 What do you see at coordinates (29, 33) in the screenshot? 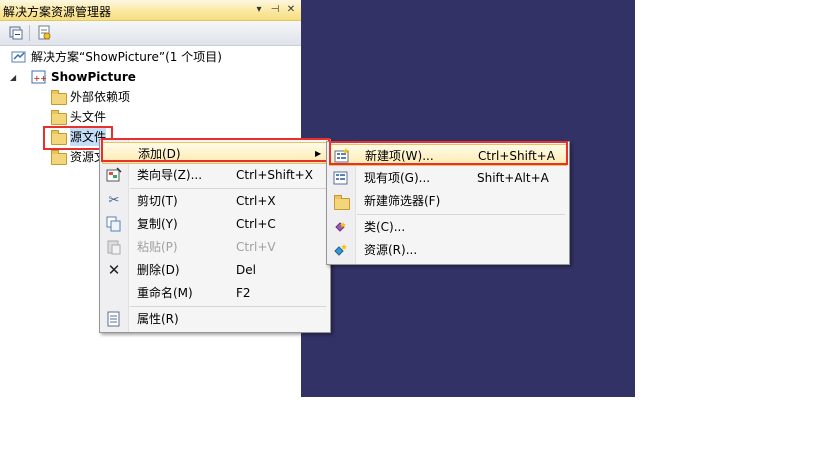
I see `toolbar-separator` at bounding box center [29, 33].